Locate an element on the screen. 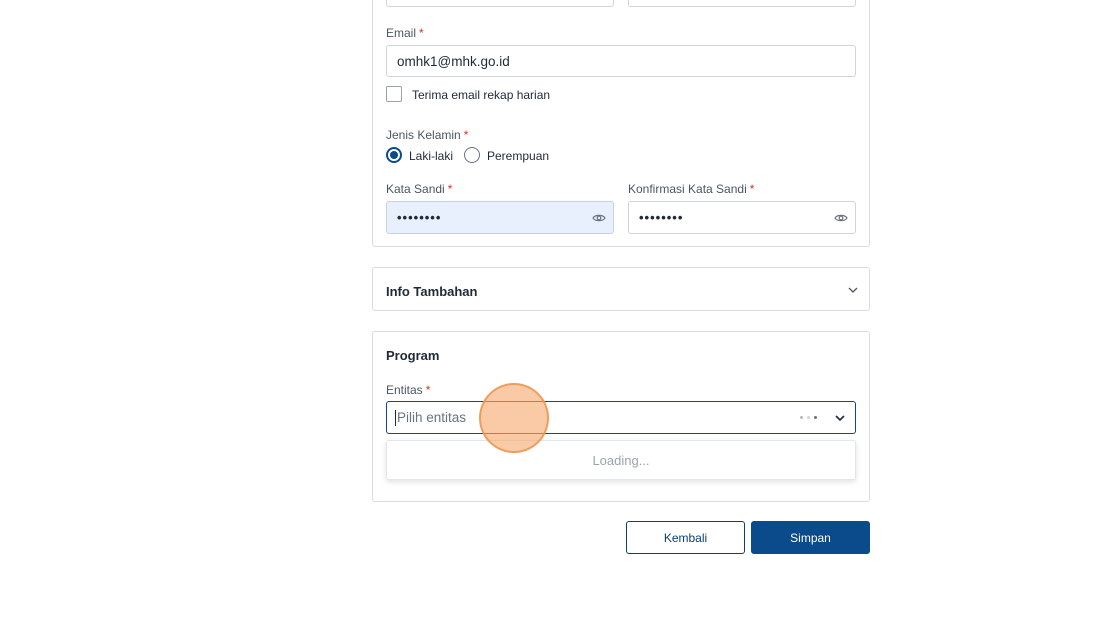 The width and height of the screenshot is (1120, 627). last-name-field is located at coordinates (742, 3).